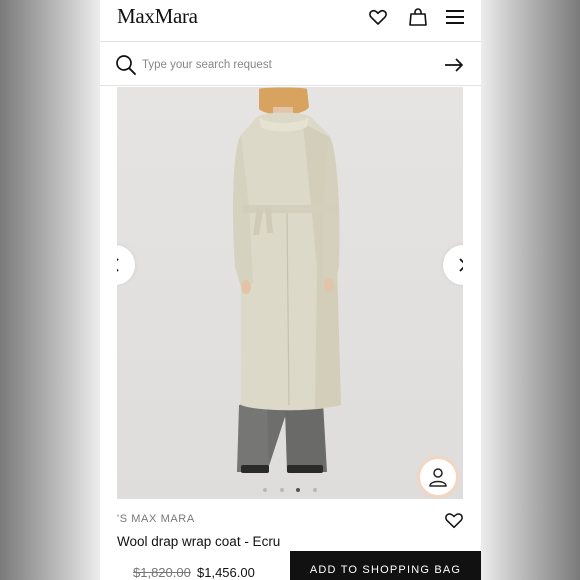  What do you see at coordinates (157, 16) in the screenshot?
I see `brand-logo: MaxMara` at bounding box center [157, 16].